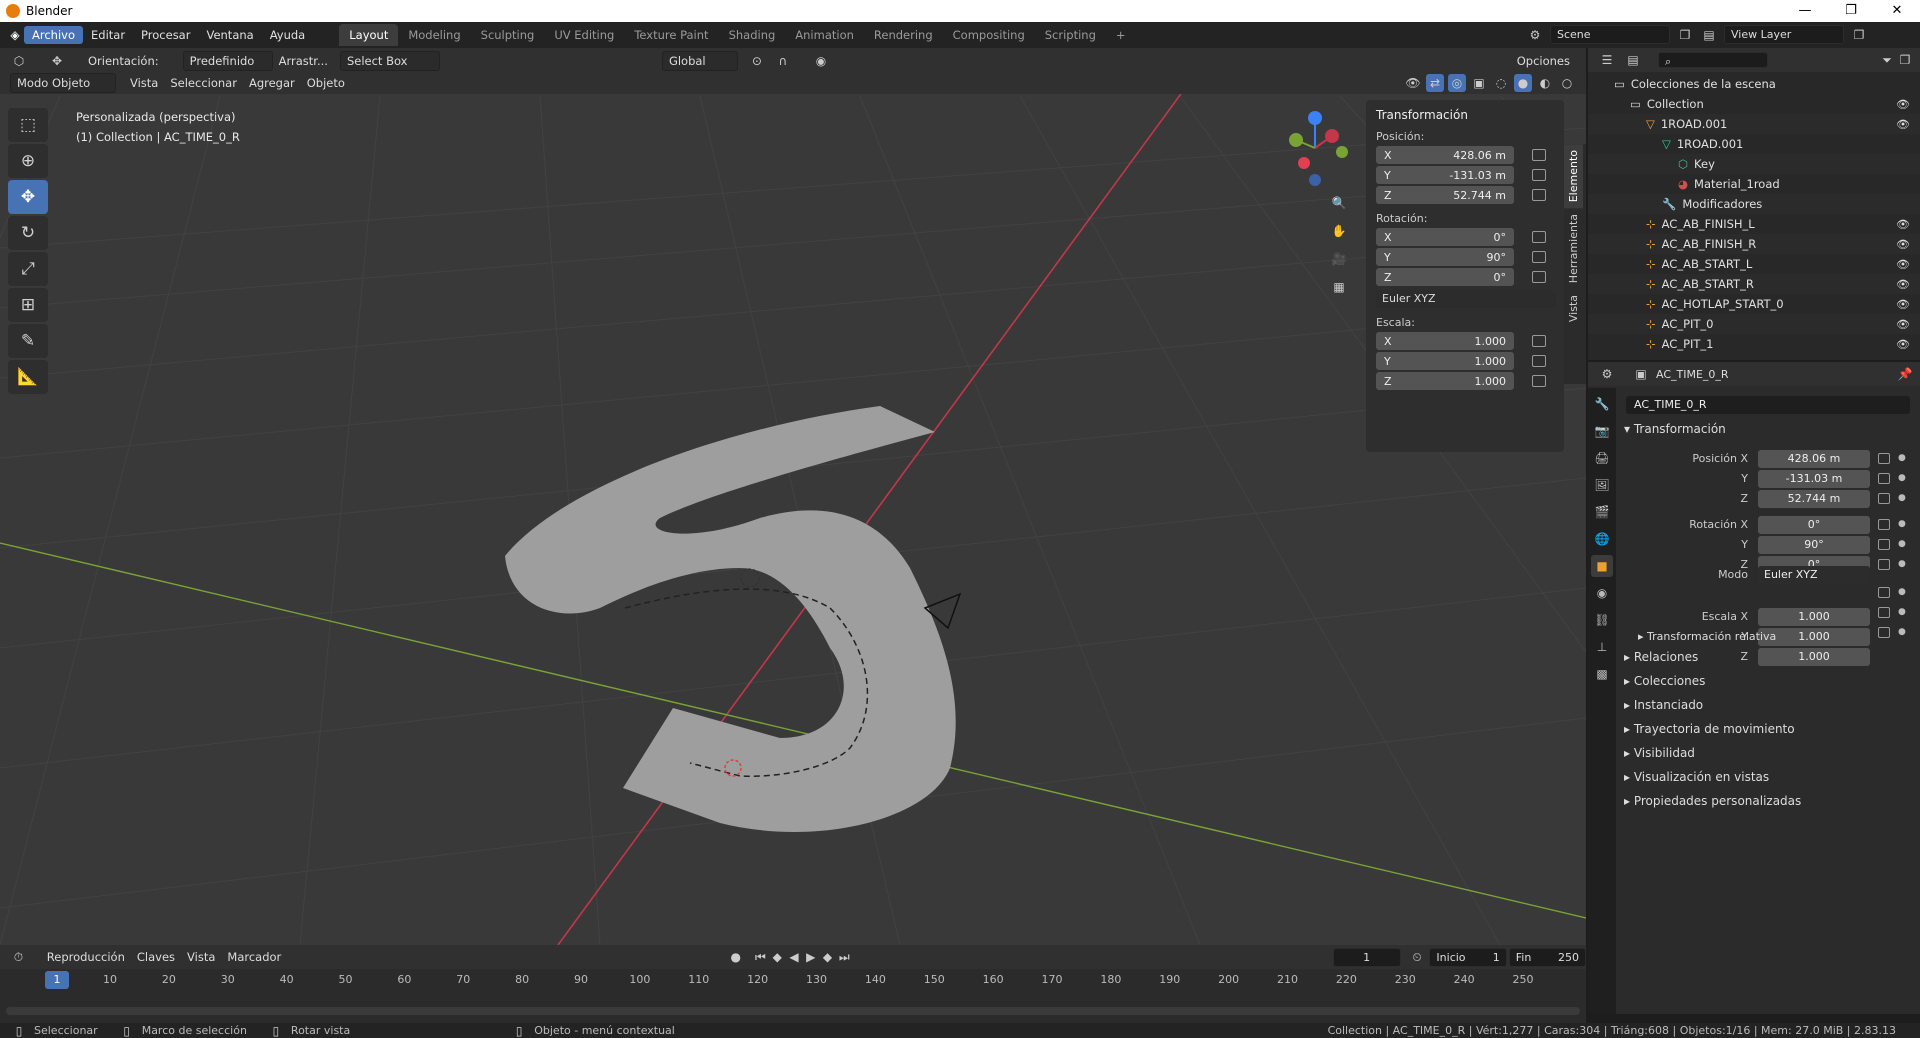  I want to click on menu-marcador: Marcador, so click(254, 957).